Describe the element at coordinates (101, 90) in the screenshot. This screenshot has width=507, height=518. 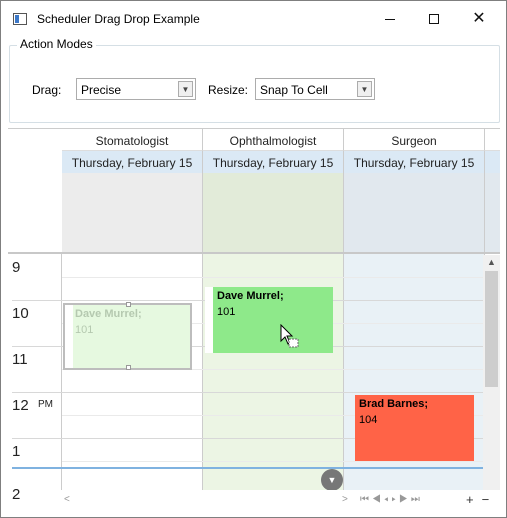
I see `drag-mode-value: Precise` at that location.